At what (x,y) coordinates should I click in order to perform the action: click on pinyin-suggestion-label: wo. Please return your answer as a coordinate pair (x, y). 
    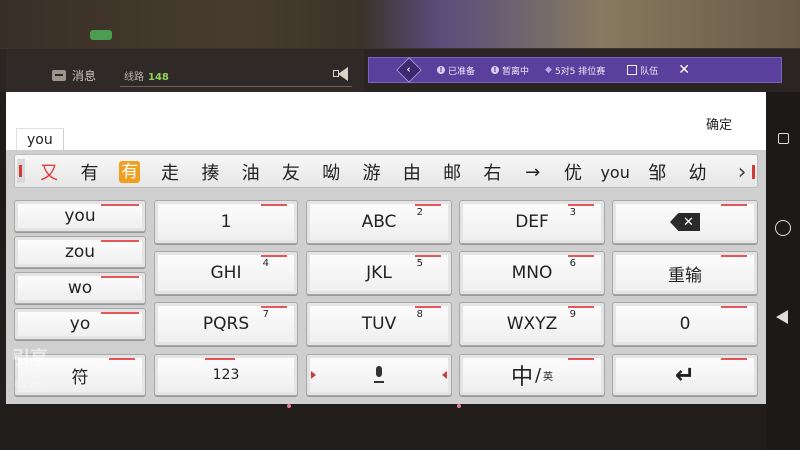
    Looking at the image, I should click on (80, 288).